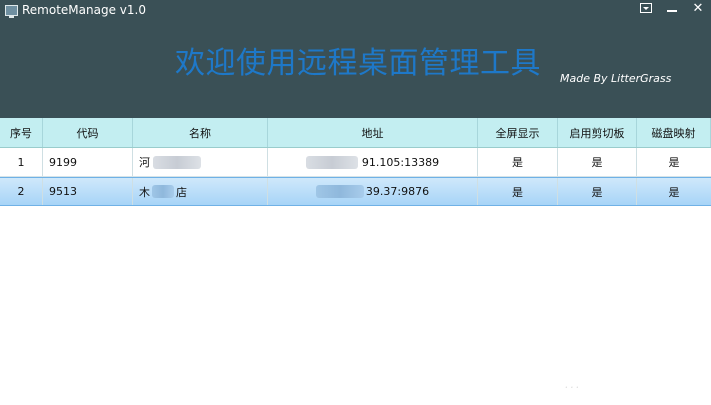 The image size is (711, 405). Describe the element at coordinates (200, 191) in the screenshot. I see `row-name: 木 店` at that location.